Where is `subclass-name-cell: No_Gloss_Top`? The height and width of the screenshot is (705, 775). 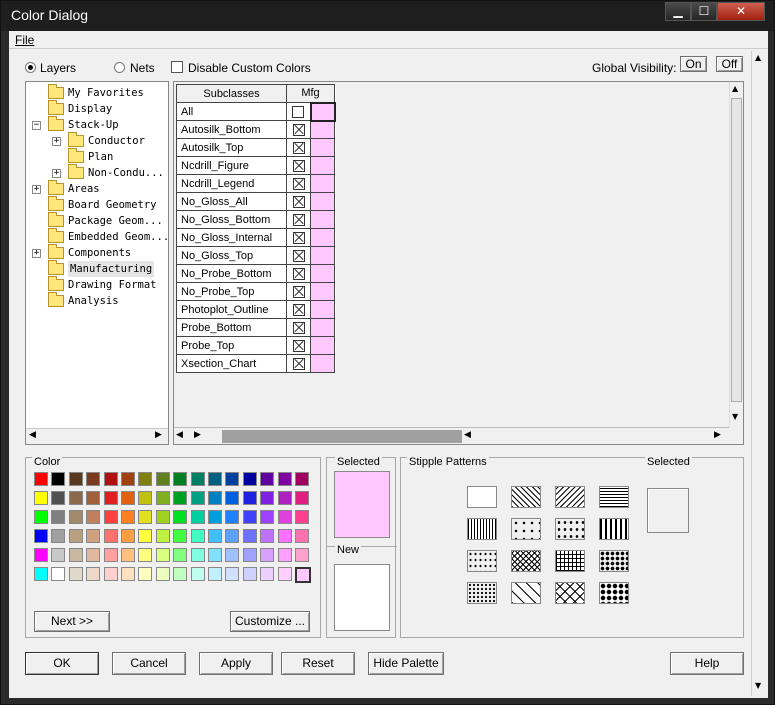 subclass-name-cell: No_Gloss_Top is located at coordinates (231, 255).